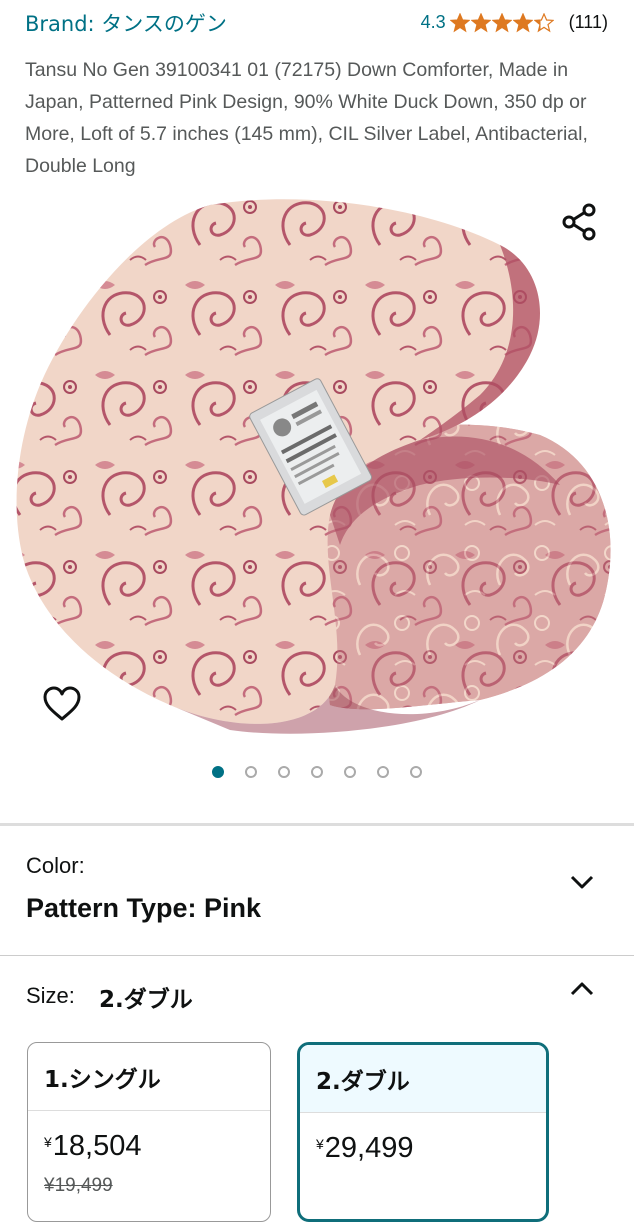 The image size is (634, 1222). Describe the element at coordinates (317, 891) in the screenshot. I see `color-selector: Color: Pattern Type: Pink` at that location.